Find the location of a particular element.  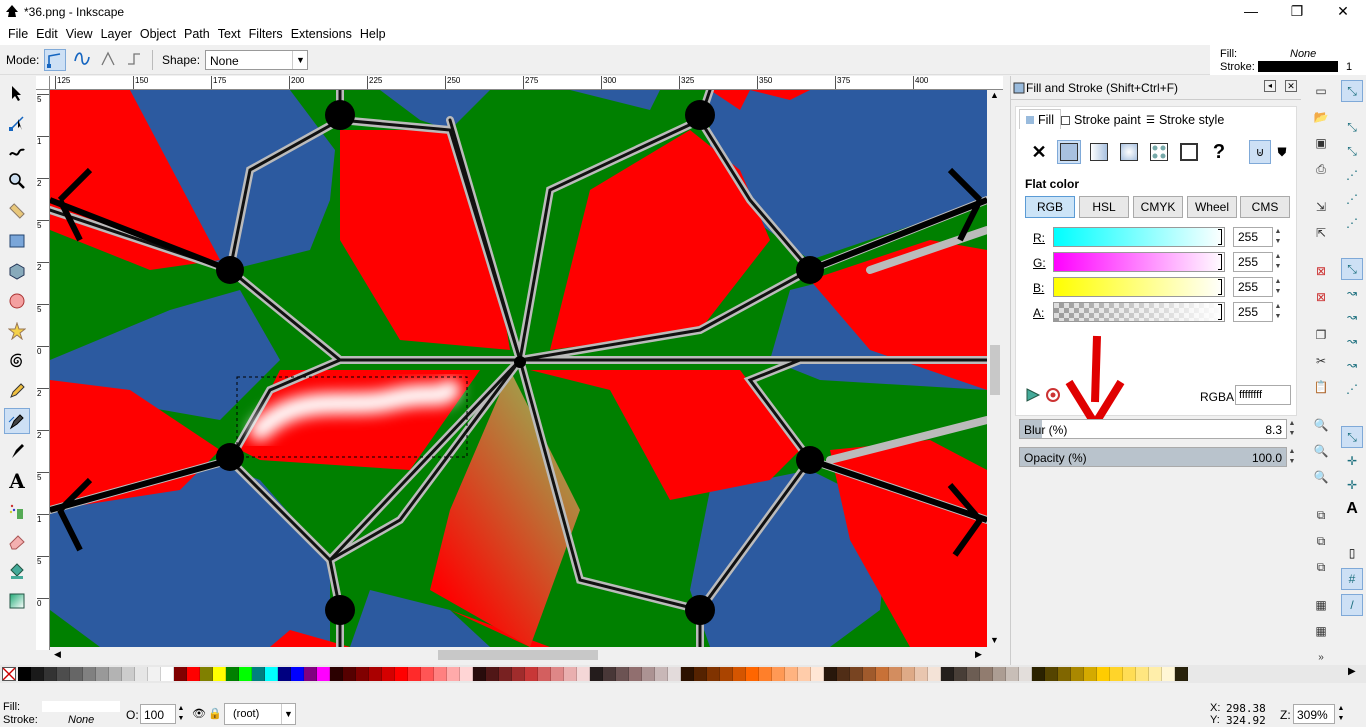

channel-g-thumb is located at coordinates (1220, 262).